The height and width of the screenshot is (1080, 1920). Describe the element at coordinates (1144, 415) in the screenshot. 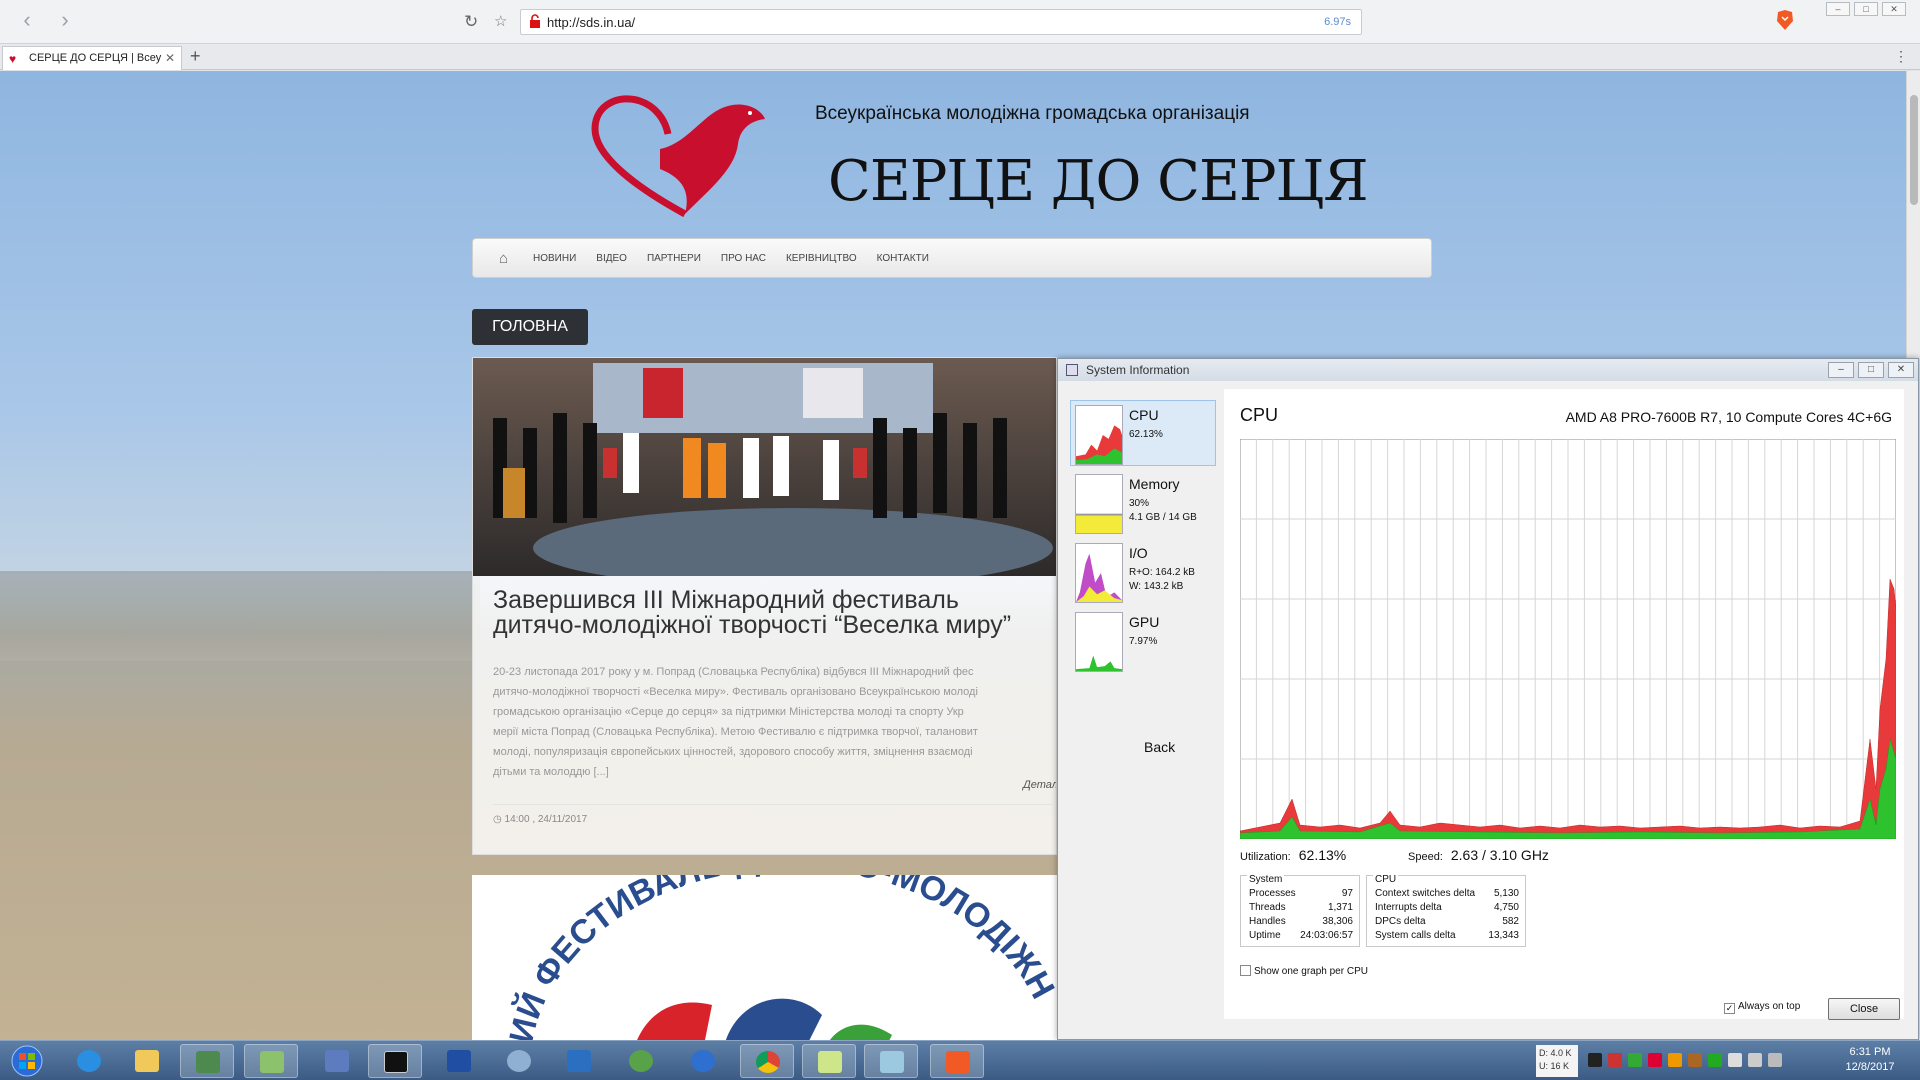

I see `resource-name: CPU` at that location.